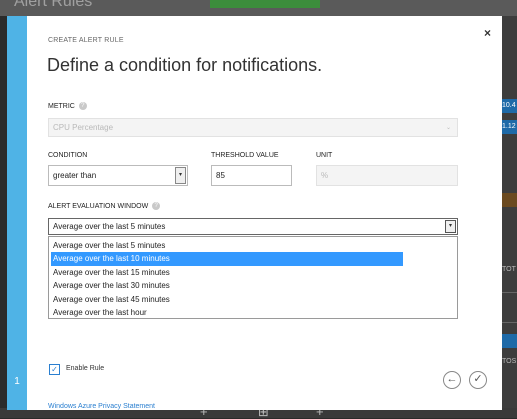 The width and height of the screenshot is (517, 419). What do you see at coordinates (387, 175) in the screenshot?
I see `unit-field: %` at bounding box center [387, 175].